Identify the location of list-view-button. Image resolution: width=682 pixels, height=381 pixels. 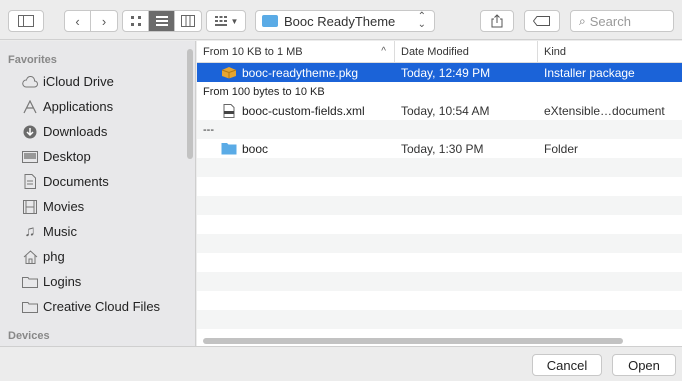
(162, 21).